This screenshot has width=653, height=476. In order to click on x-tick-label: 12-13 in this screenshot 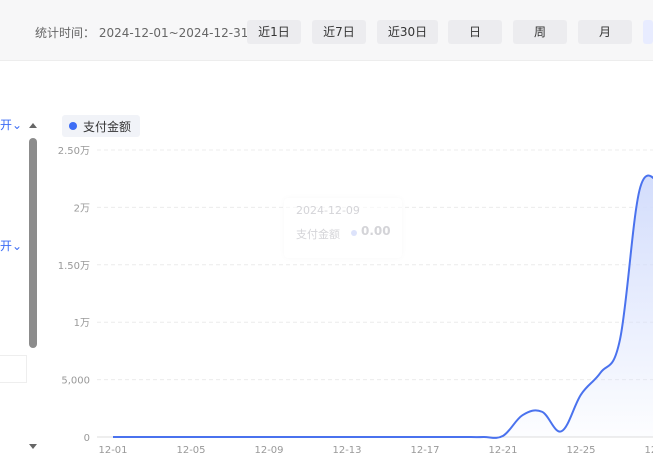, I will do `click(346, 450)`.